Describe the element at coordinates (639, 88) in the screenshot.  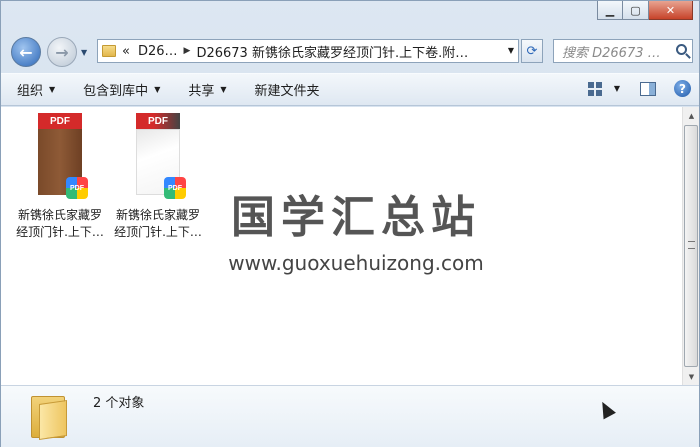
I see `toolbar-right: ▼ ?` at that location.